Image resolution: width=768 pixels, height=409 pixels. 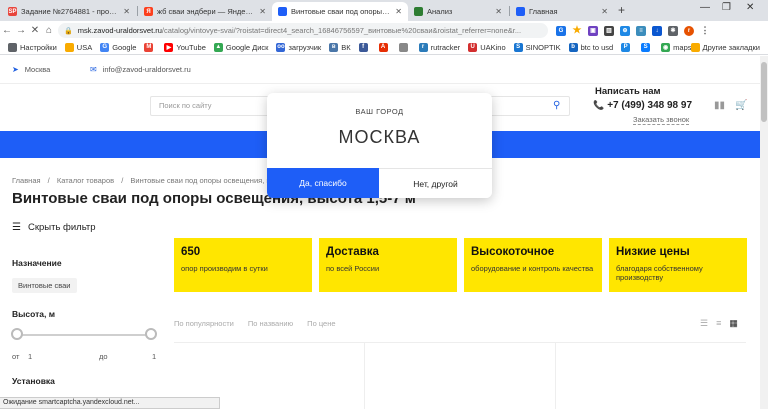 What do you see at coordinates (661, 120) in the screenshot?
I see `callback-link: Заказать звонок` at bounding box center [661, 120].